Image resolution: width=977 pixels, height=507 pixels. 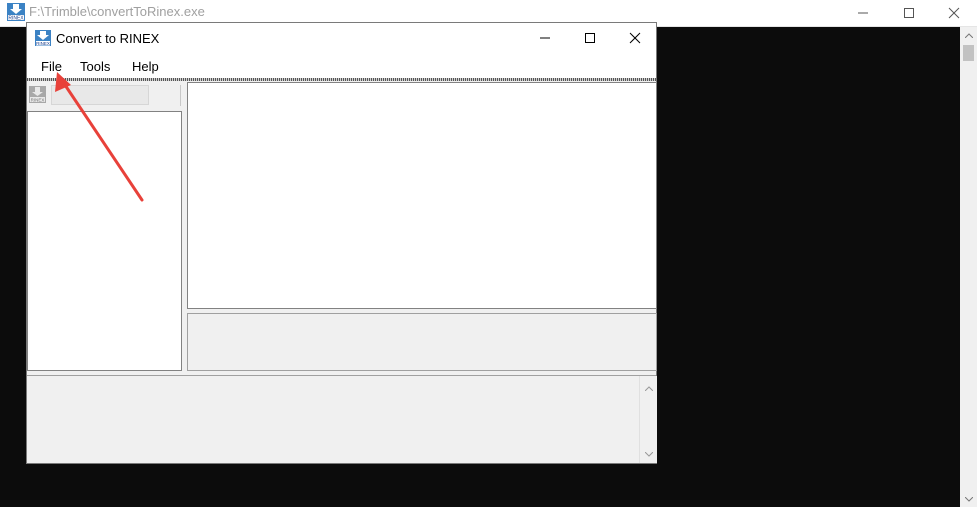 What do you see at coordinates (968, 267) in the screenshot?
I see `console-scrollbar` at bounding box center [968, 267].